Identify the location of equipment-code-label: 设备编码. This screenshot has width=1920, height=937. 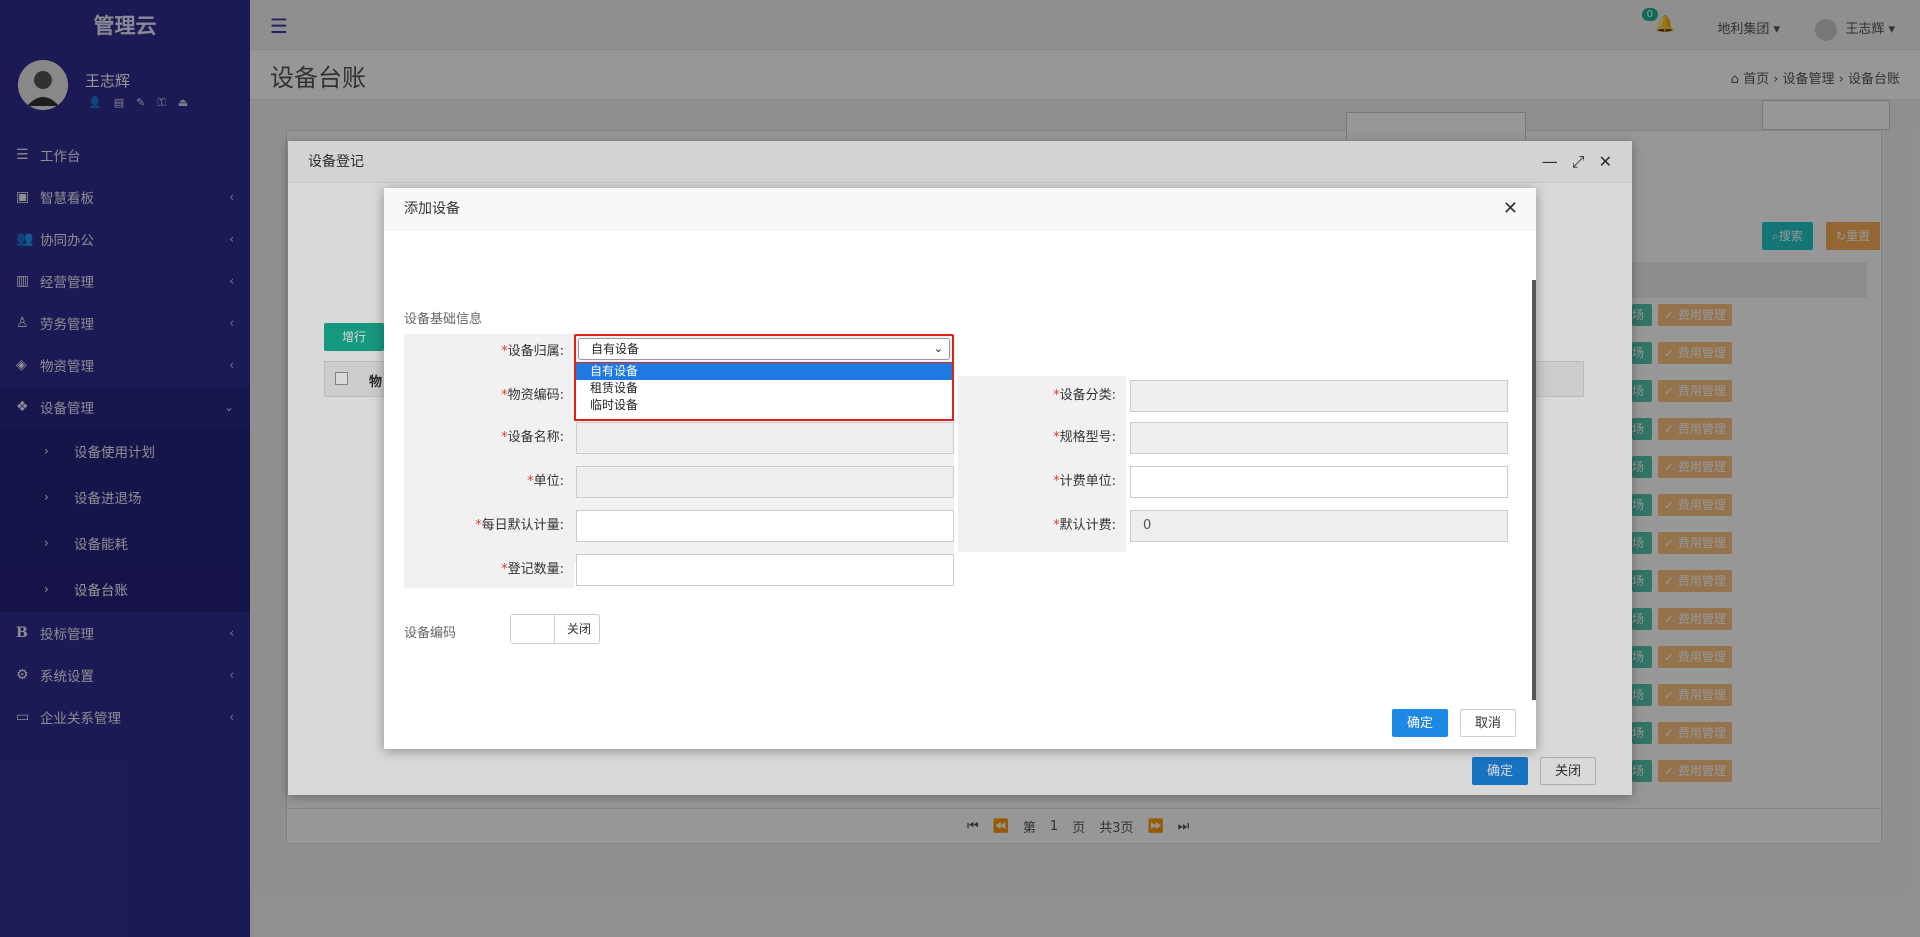
(430, 633).